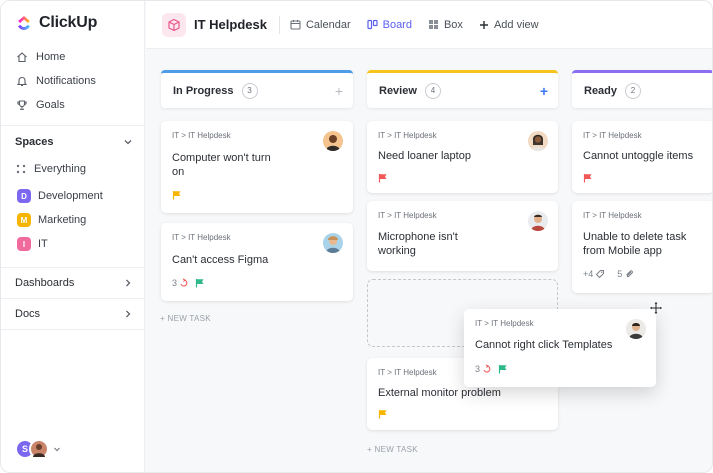 The width and height of the screenshot is (713, 473). What do you see at coordinates (483, 24) in the screenshot?
I see `plus-icon` at bounding box center [483, 24].